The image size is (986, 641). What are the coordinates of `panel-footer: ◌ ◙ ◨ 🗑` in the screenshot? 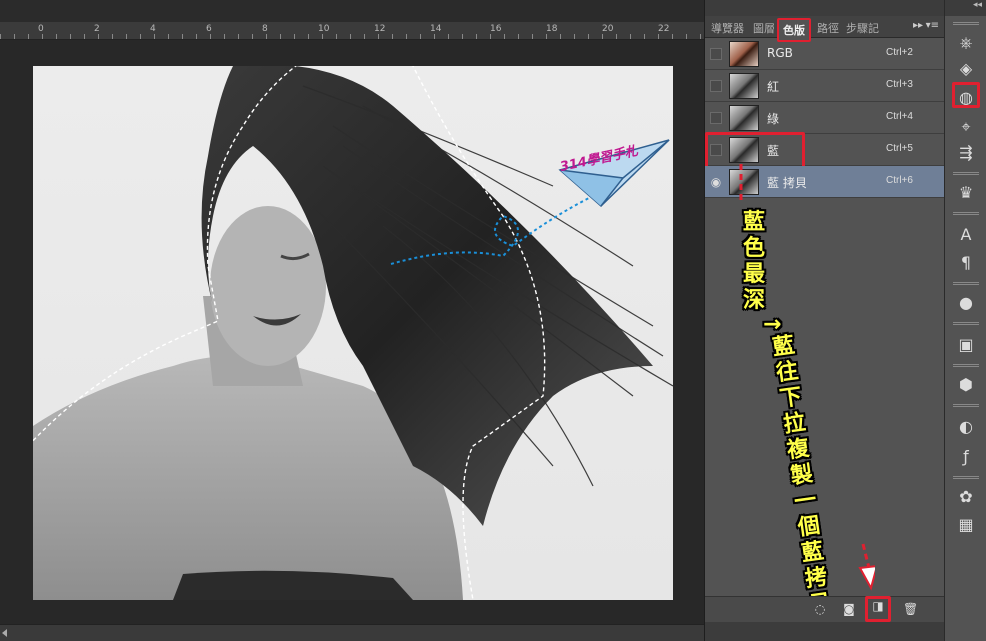 It's located at (825, 609).